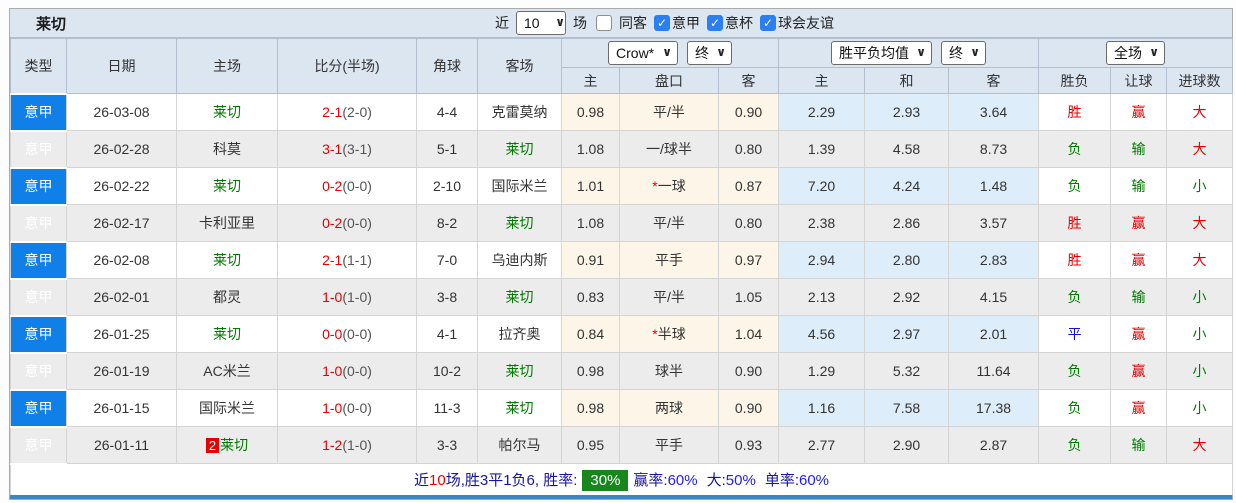  Describe the element at coordinates (822, 408) in the screenshot. I see `avg-home-cell: 1.16` at that location.